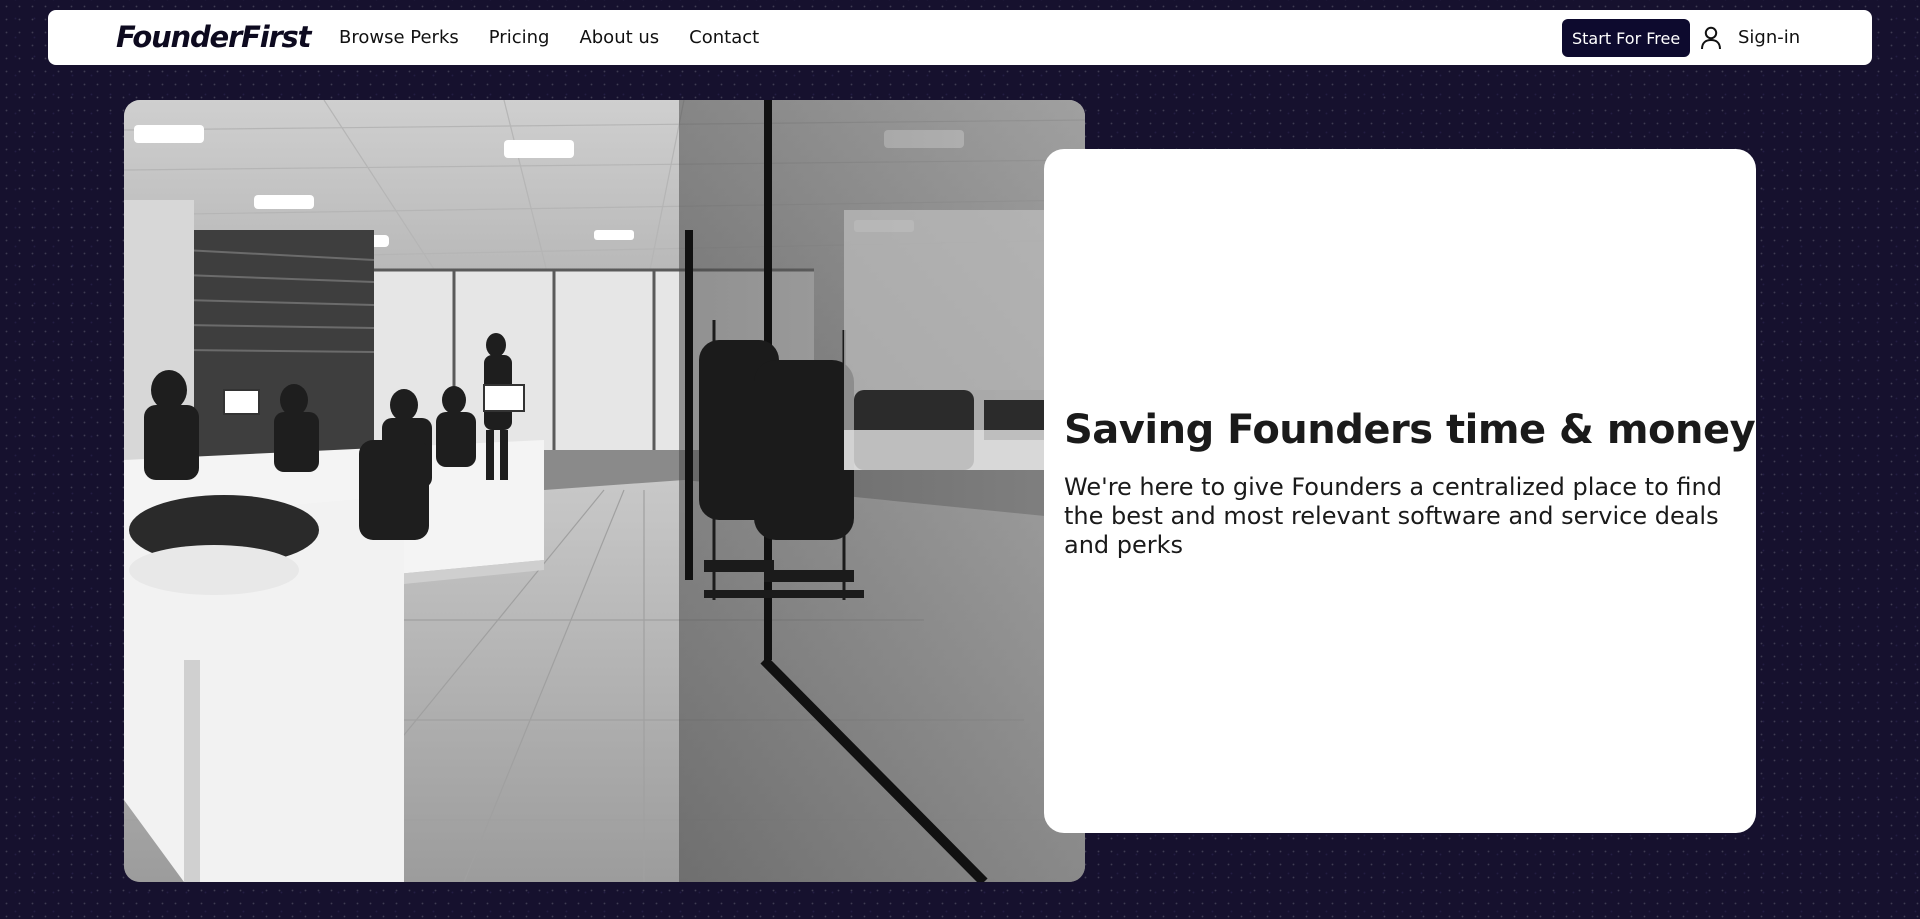  Describe the element at coordinates (564, 37) in the screenshot. I see `nav-links: Browse Perks Pricing About us Contact` at that location.